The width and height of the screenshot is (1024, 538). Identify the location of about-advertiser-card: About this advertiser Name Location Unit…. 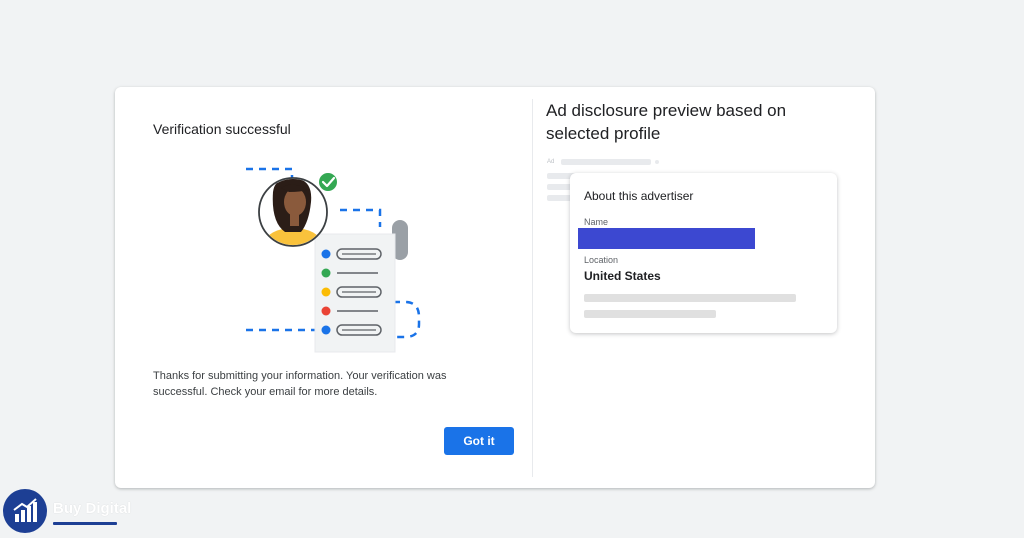
(703, 253).